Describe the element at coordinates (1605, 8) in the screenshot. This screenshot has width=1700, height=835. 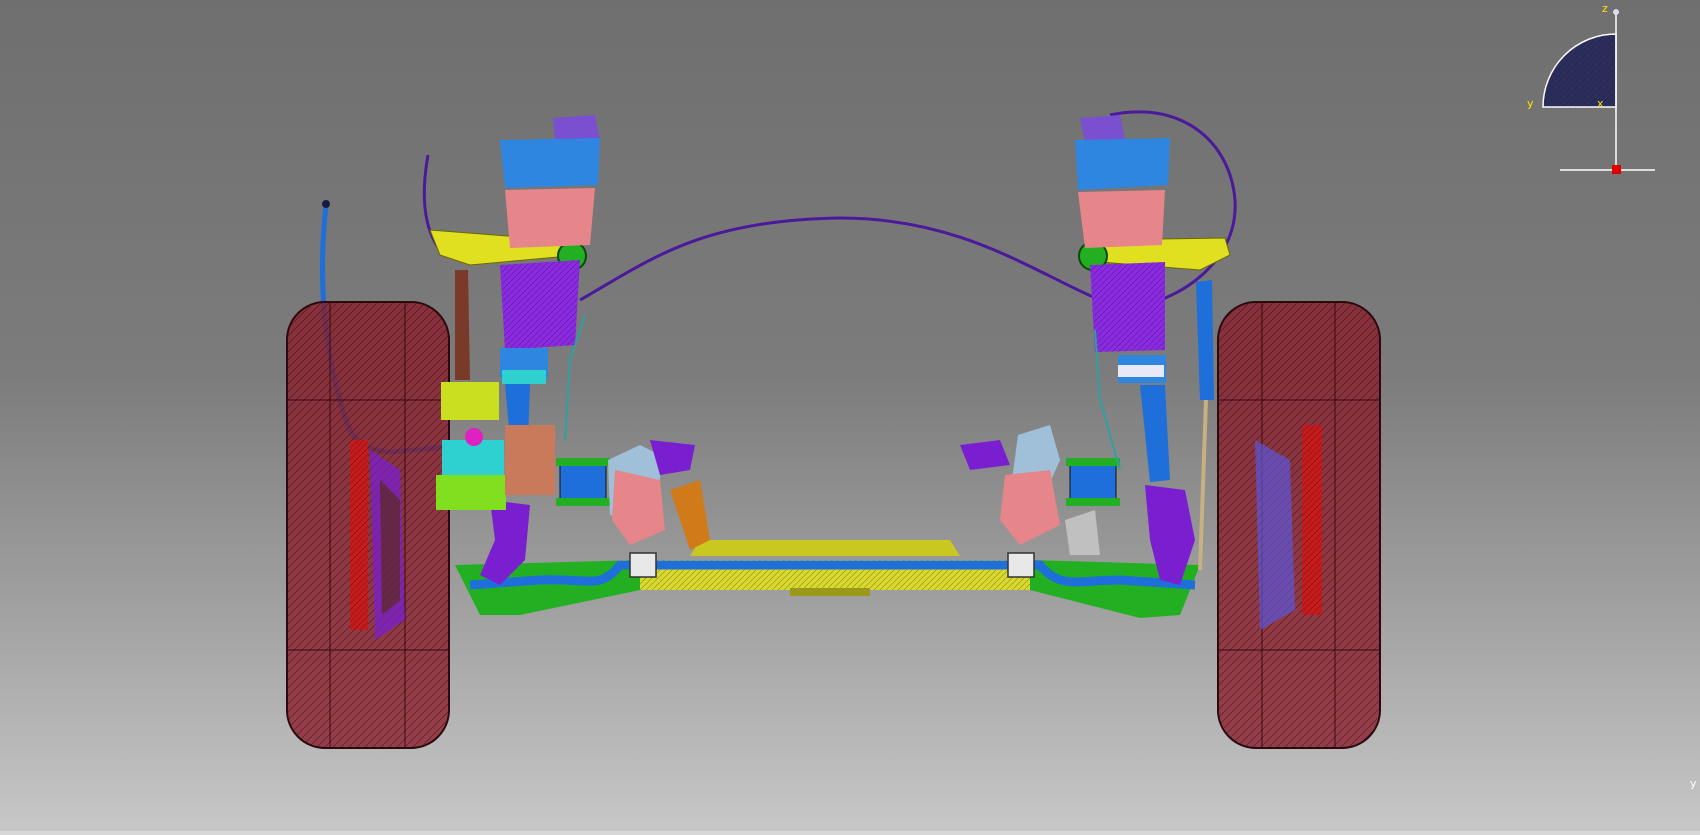
I see `compass-z-label: z` at that location.